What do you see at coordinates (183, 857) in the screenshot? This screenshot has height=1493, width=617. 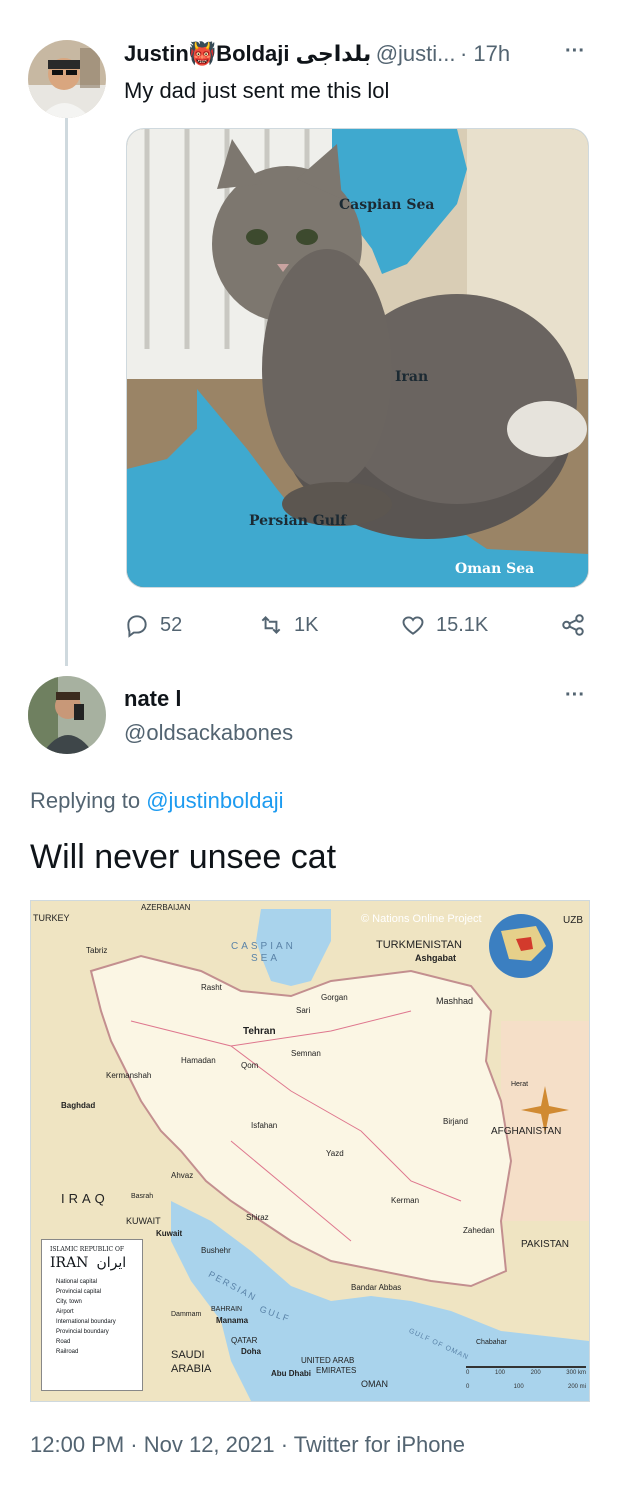 I see `tweet-text: Will never unsee cat` at bounding box center [183, 857].